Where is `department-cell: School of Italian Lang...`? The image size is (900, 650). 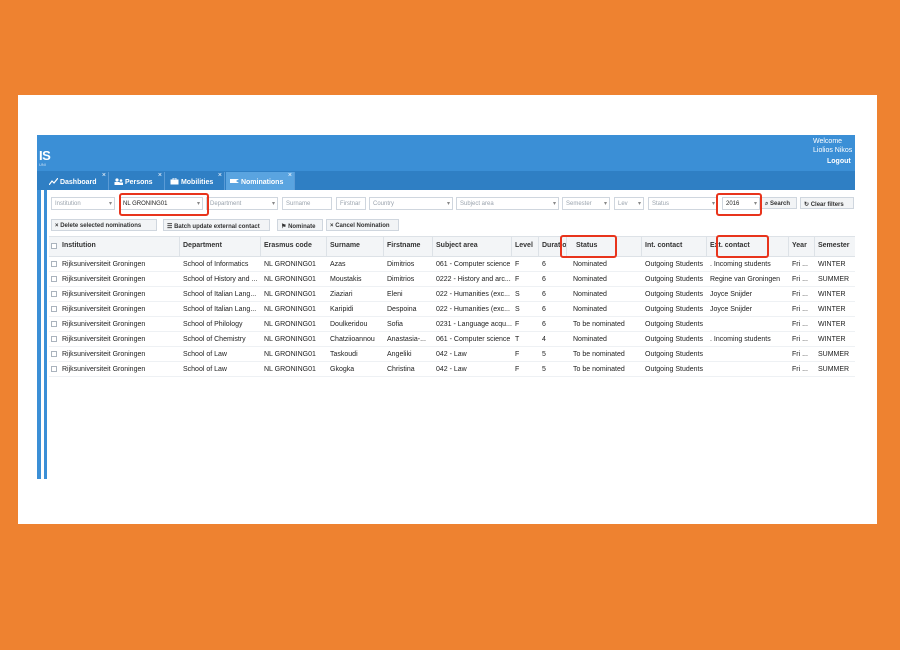
department-cell: School of Italian Lang... is located at coordinates (220, 309).